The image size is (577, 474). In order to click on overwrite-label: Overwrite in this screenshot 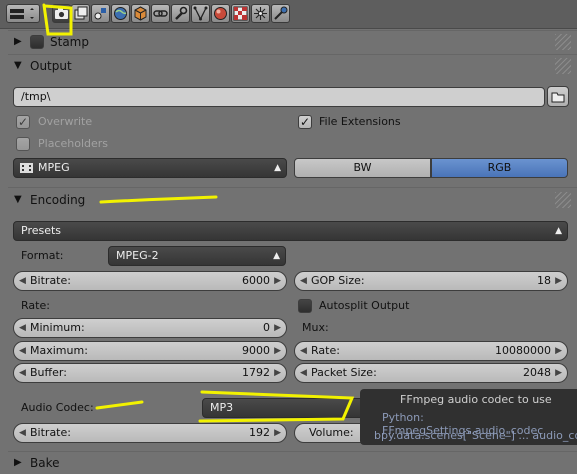, I will do `click(65, 121)`.